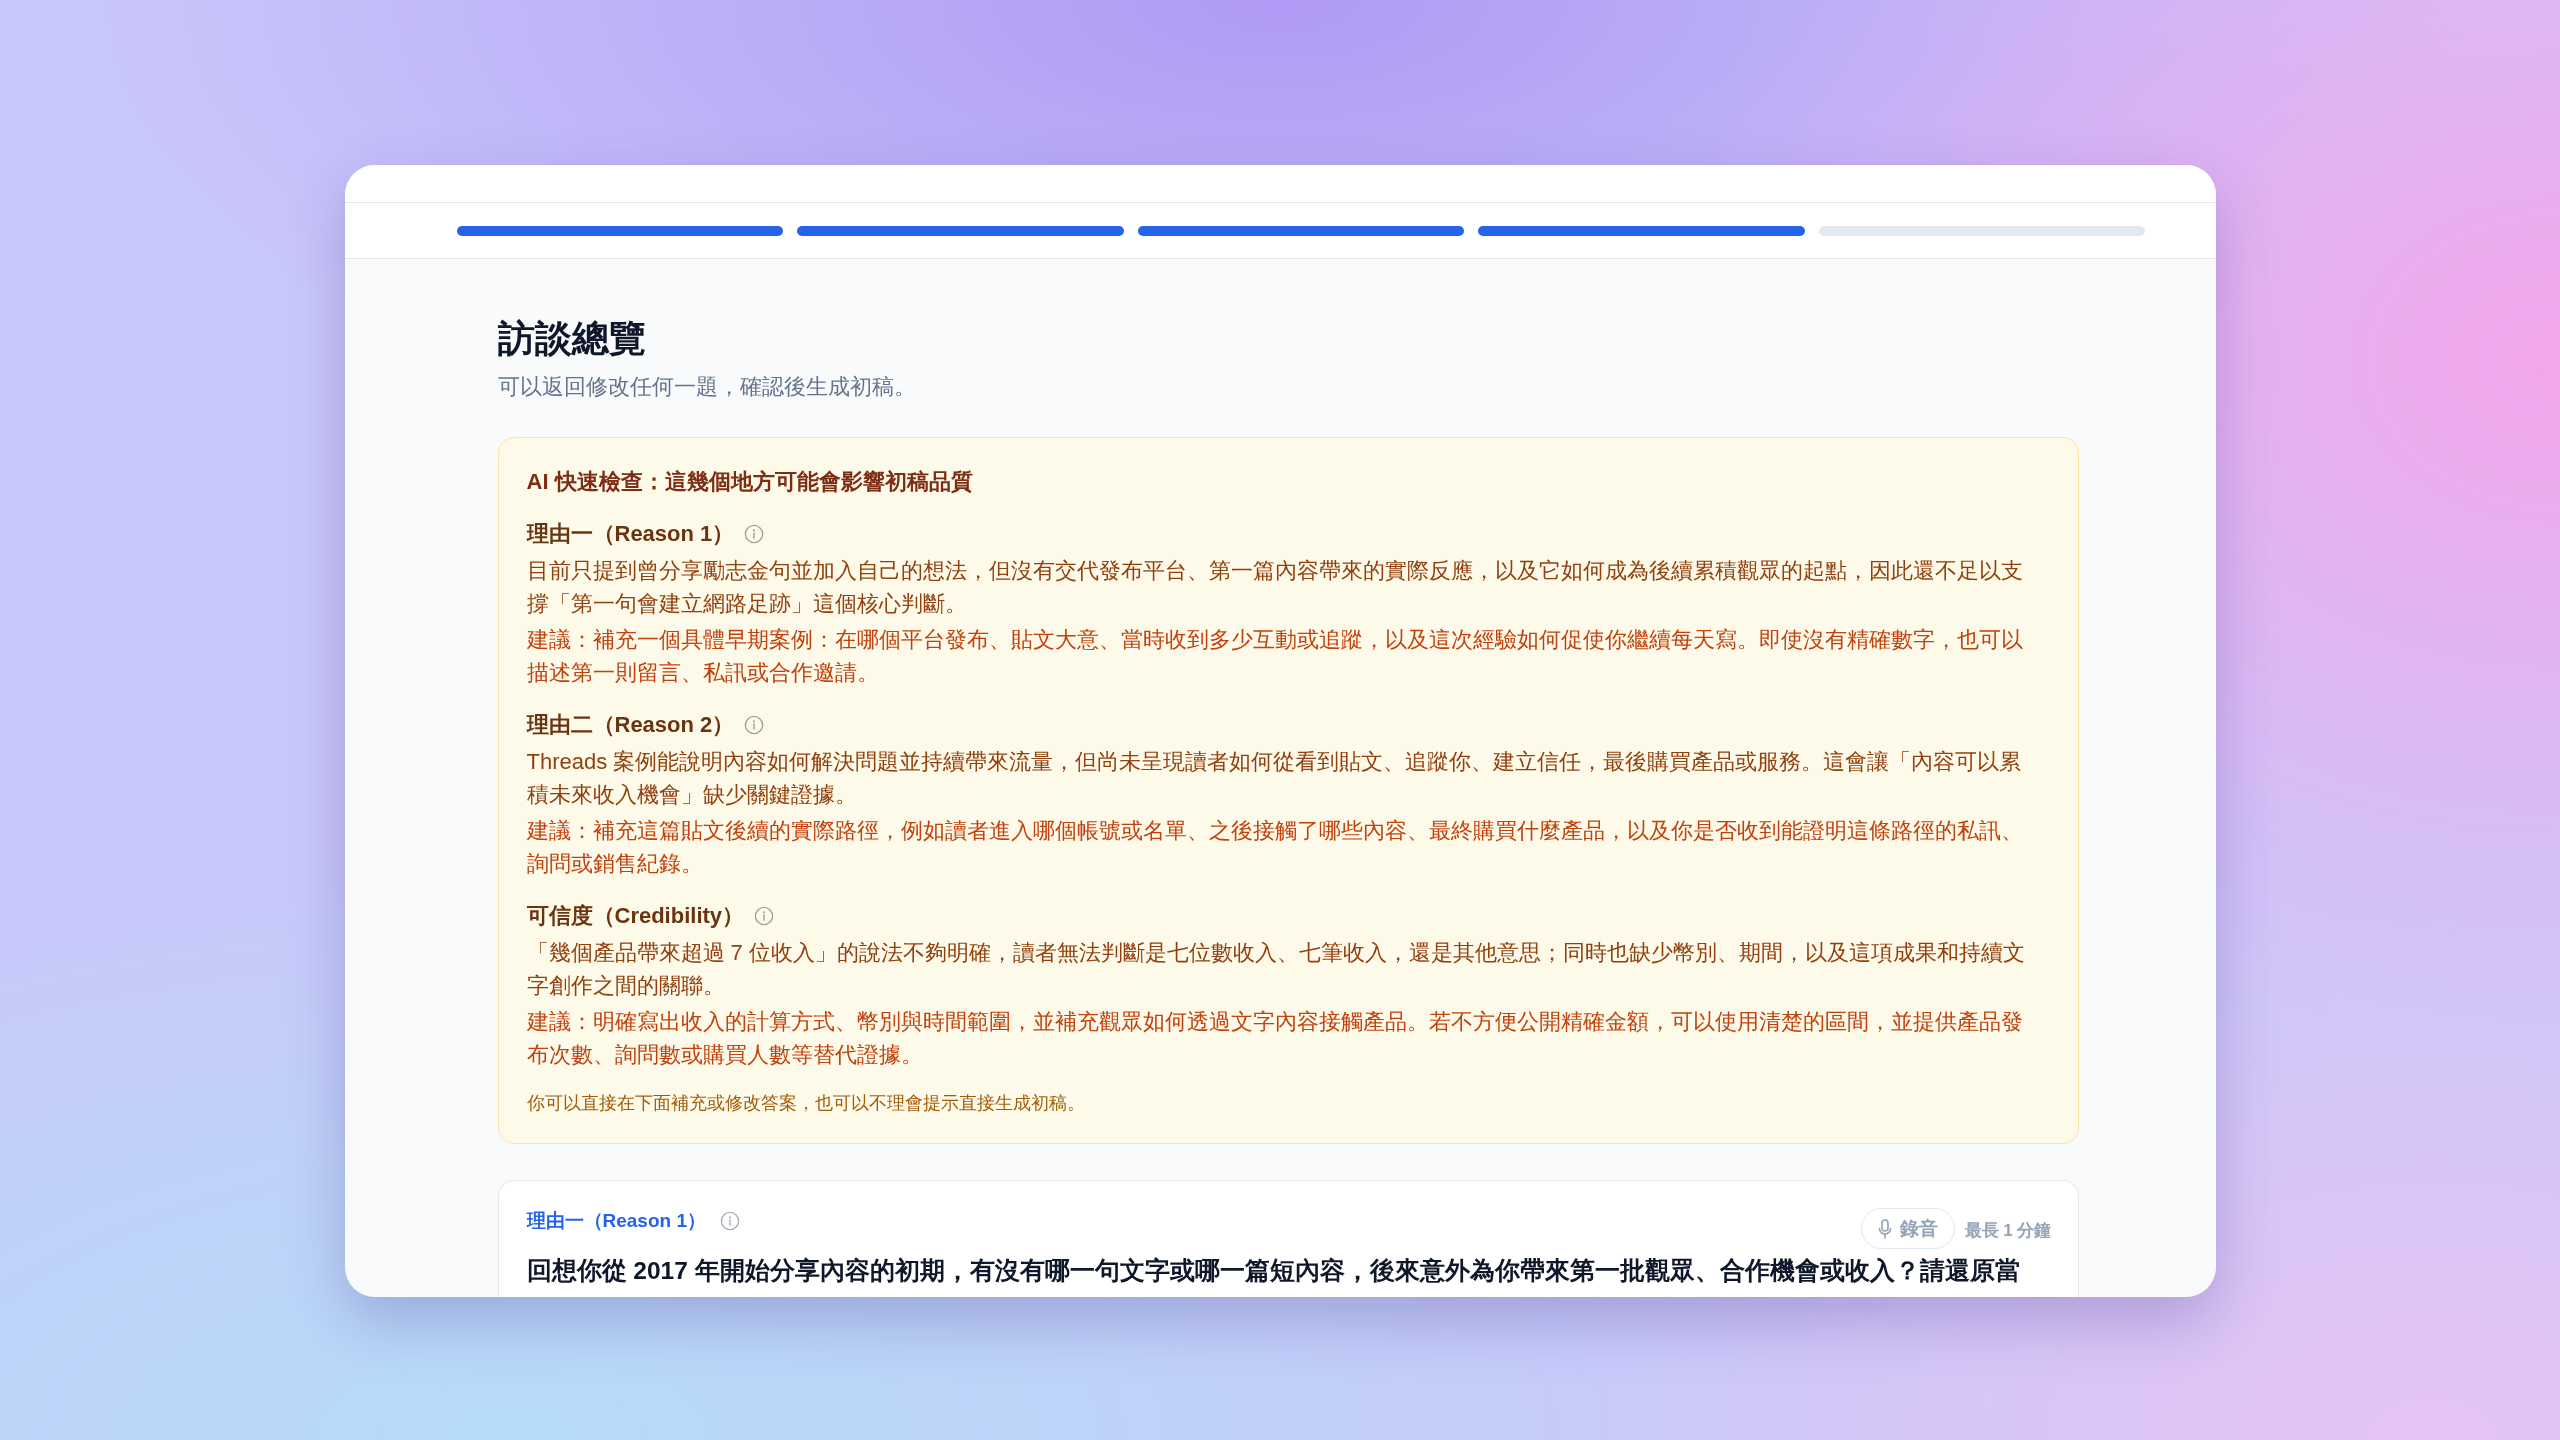 The image size is (2560, 1440). What do you see at coordinates (635, 916) in the screenshot?
I see `reason-title: 可信度（Credibility）` at bounding box center [635, 916].